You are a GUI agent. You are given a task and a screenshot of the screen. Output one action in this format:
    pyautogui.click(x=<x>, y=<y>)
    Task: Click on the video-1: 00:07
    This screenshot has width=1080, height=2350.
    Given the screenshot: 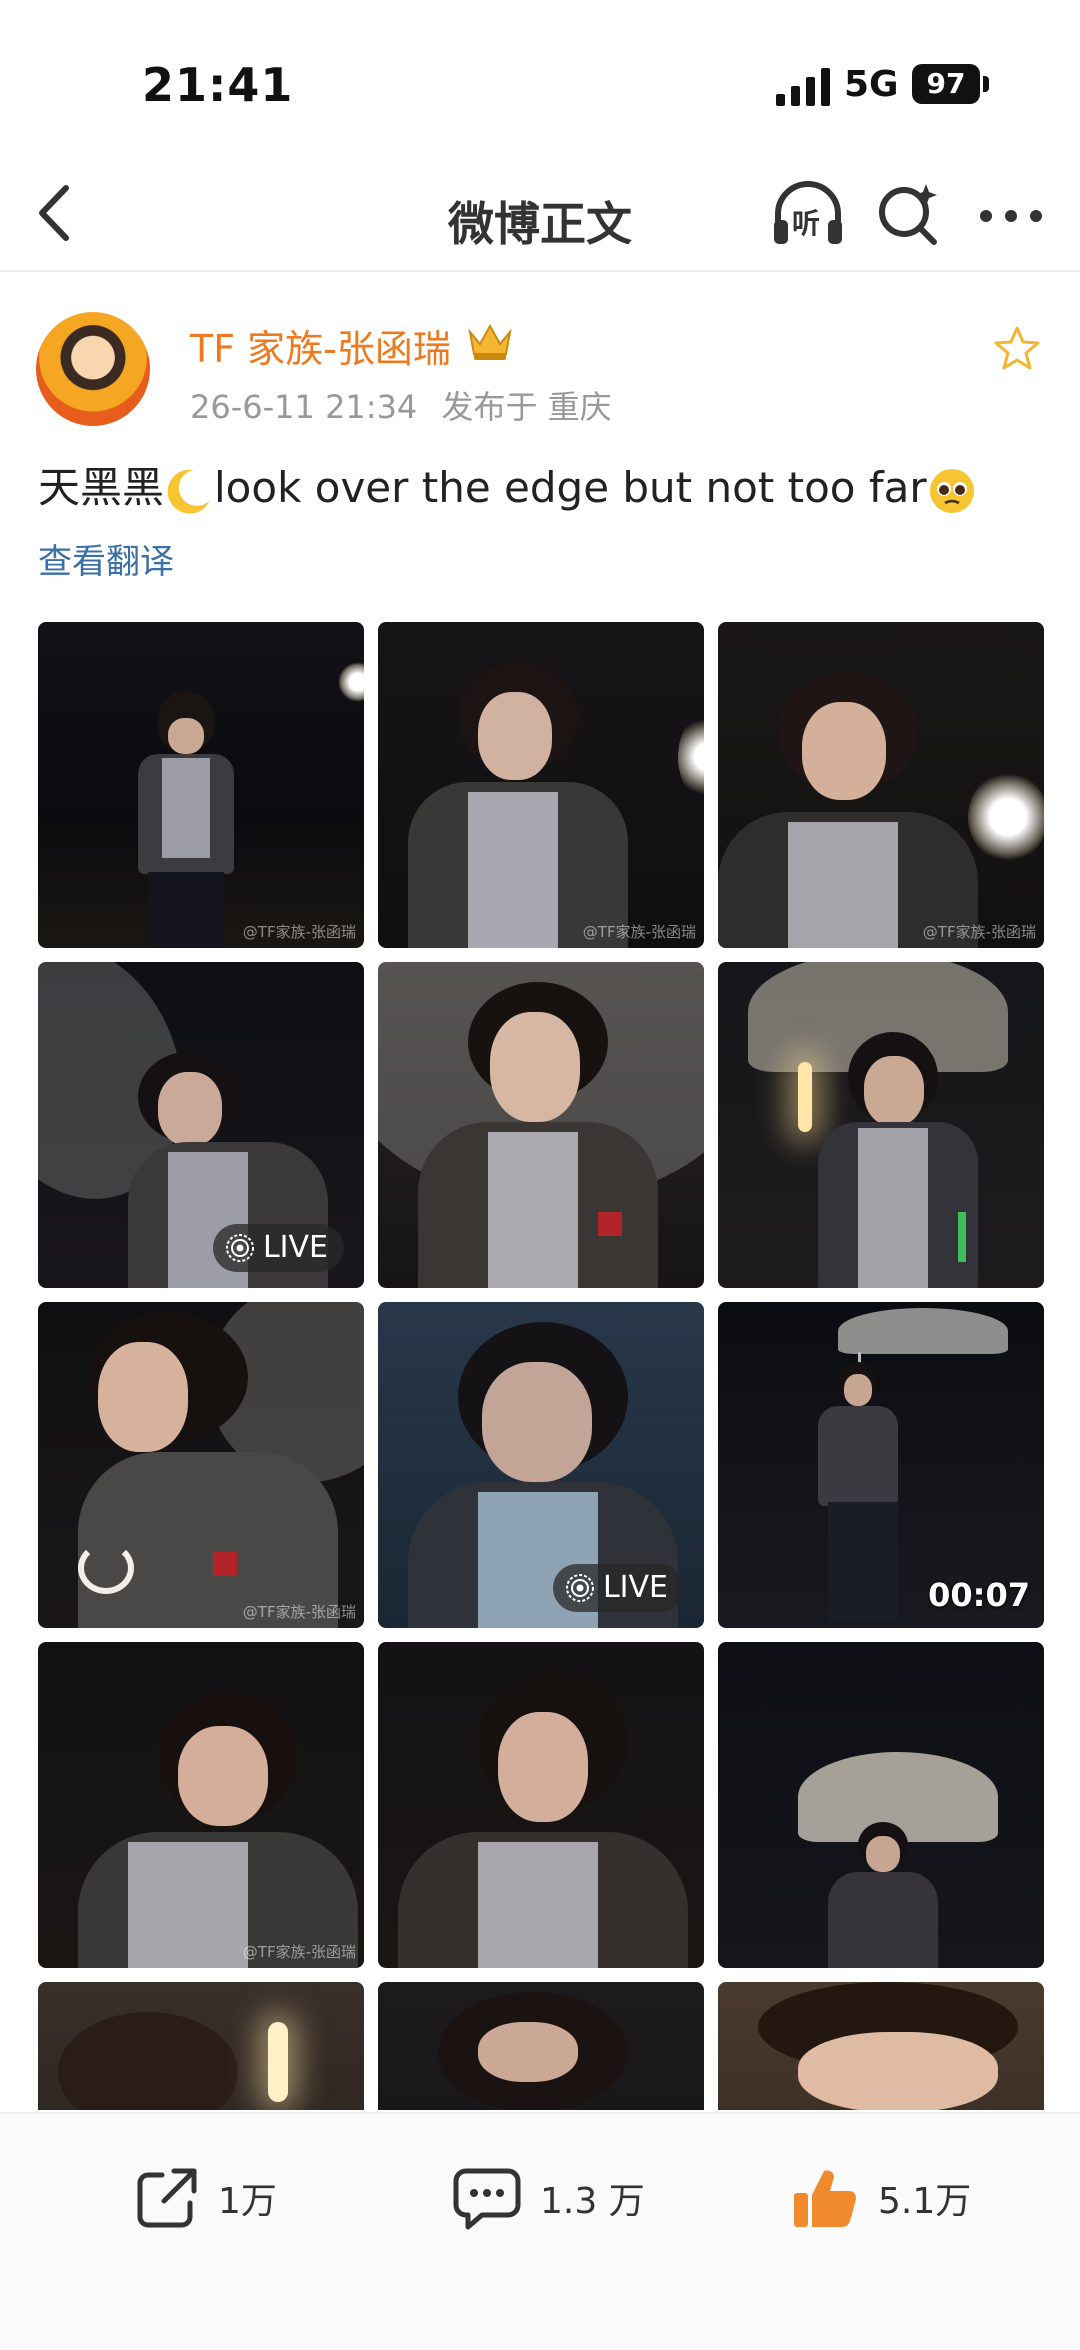 What is the action you would take?
    pyautogui.click(x=881, y=1465)
    